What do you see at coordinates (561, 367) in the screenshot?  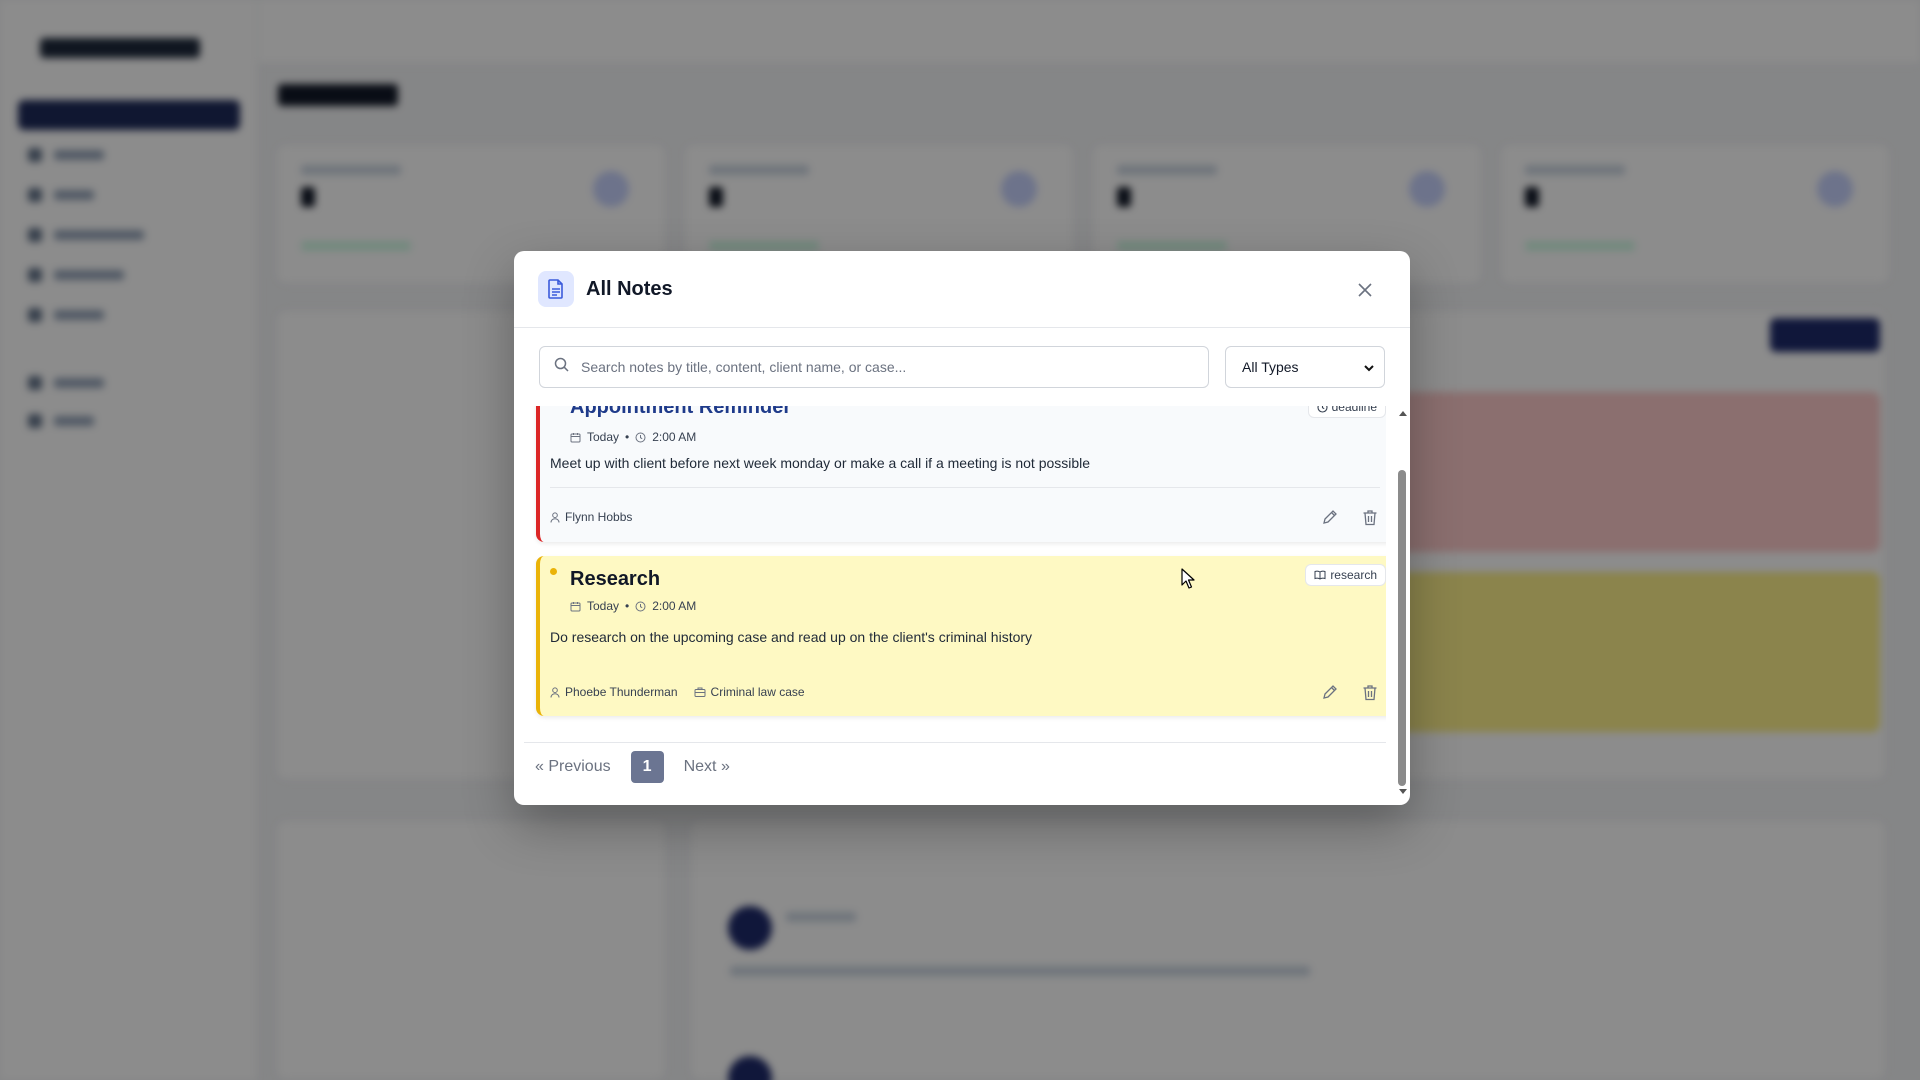 I see `search-icon` at bounding box center [561, 367].